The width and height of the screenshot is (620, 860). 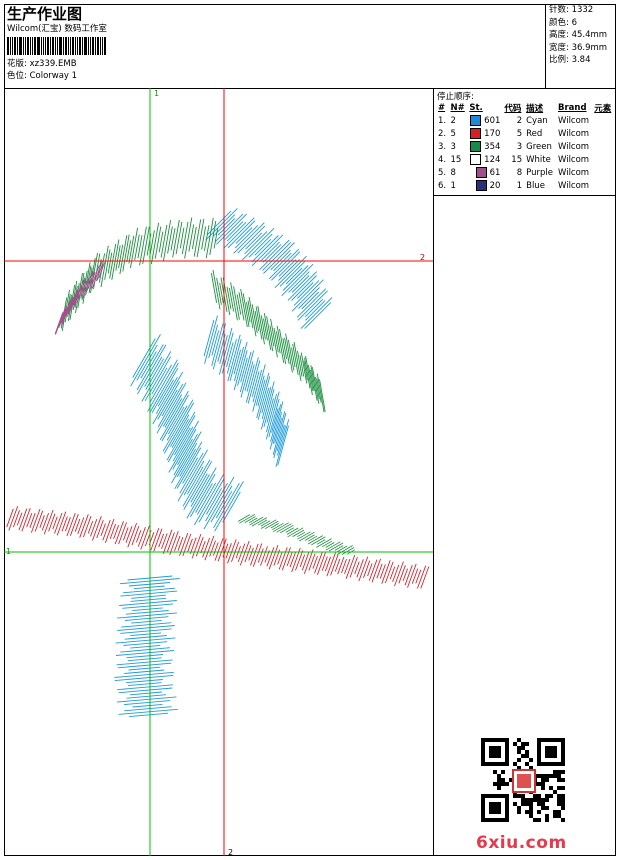 What do you see at coordinates (535, 109) in the screenshot?
I see `col-description: 描述` at bounding box center [535, 109].